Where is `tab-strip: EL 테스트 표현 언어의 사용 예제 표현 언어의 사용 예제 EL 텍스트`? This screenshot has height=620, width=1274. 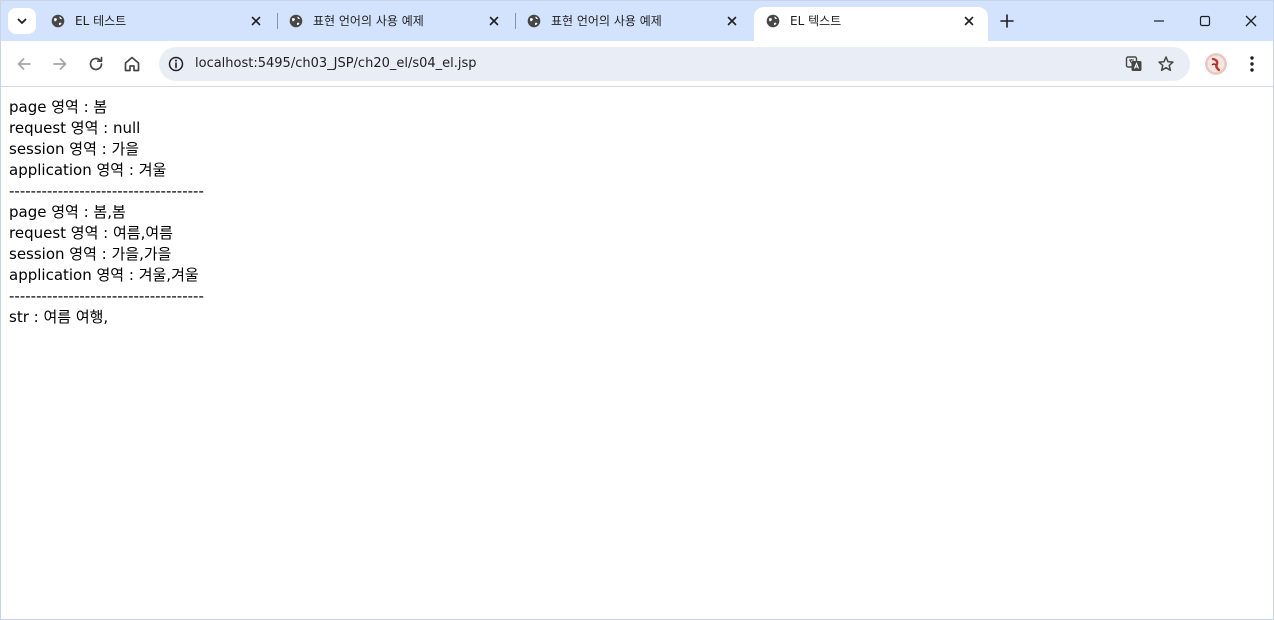 tab-strip: EL 테스트 표현 언어의 사용 예제 표현 언어의 사용 예제 EL 텍스트 is located at coordinates (637, 21).